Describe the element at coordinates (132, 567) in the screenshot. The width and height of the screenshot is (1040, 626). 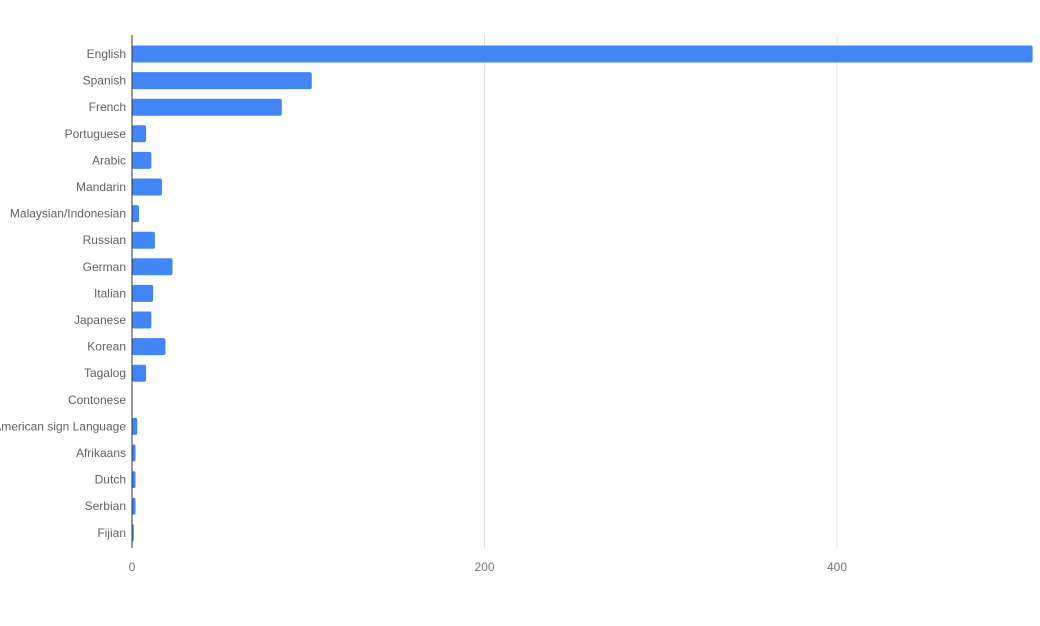
I see `x-tick-label: 0` at that location.